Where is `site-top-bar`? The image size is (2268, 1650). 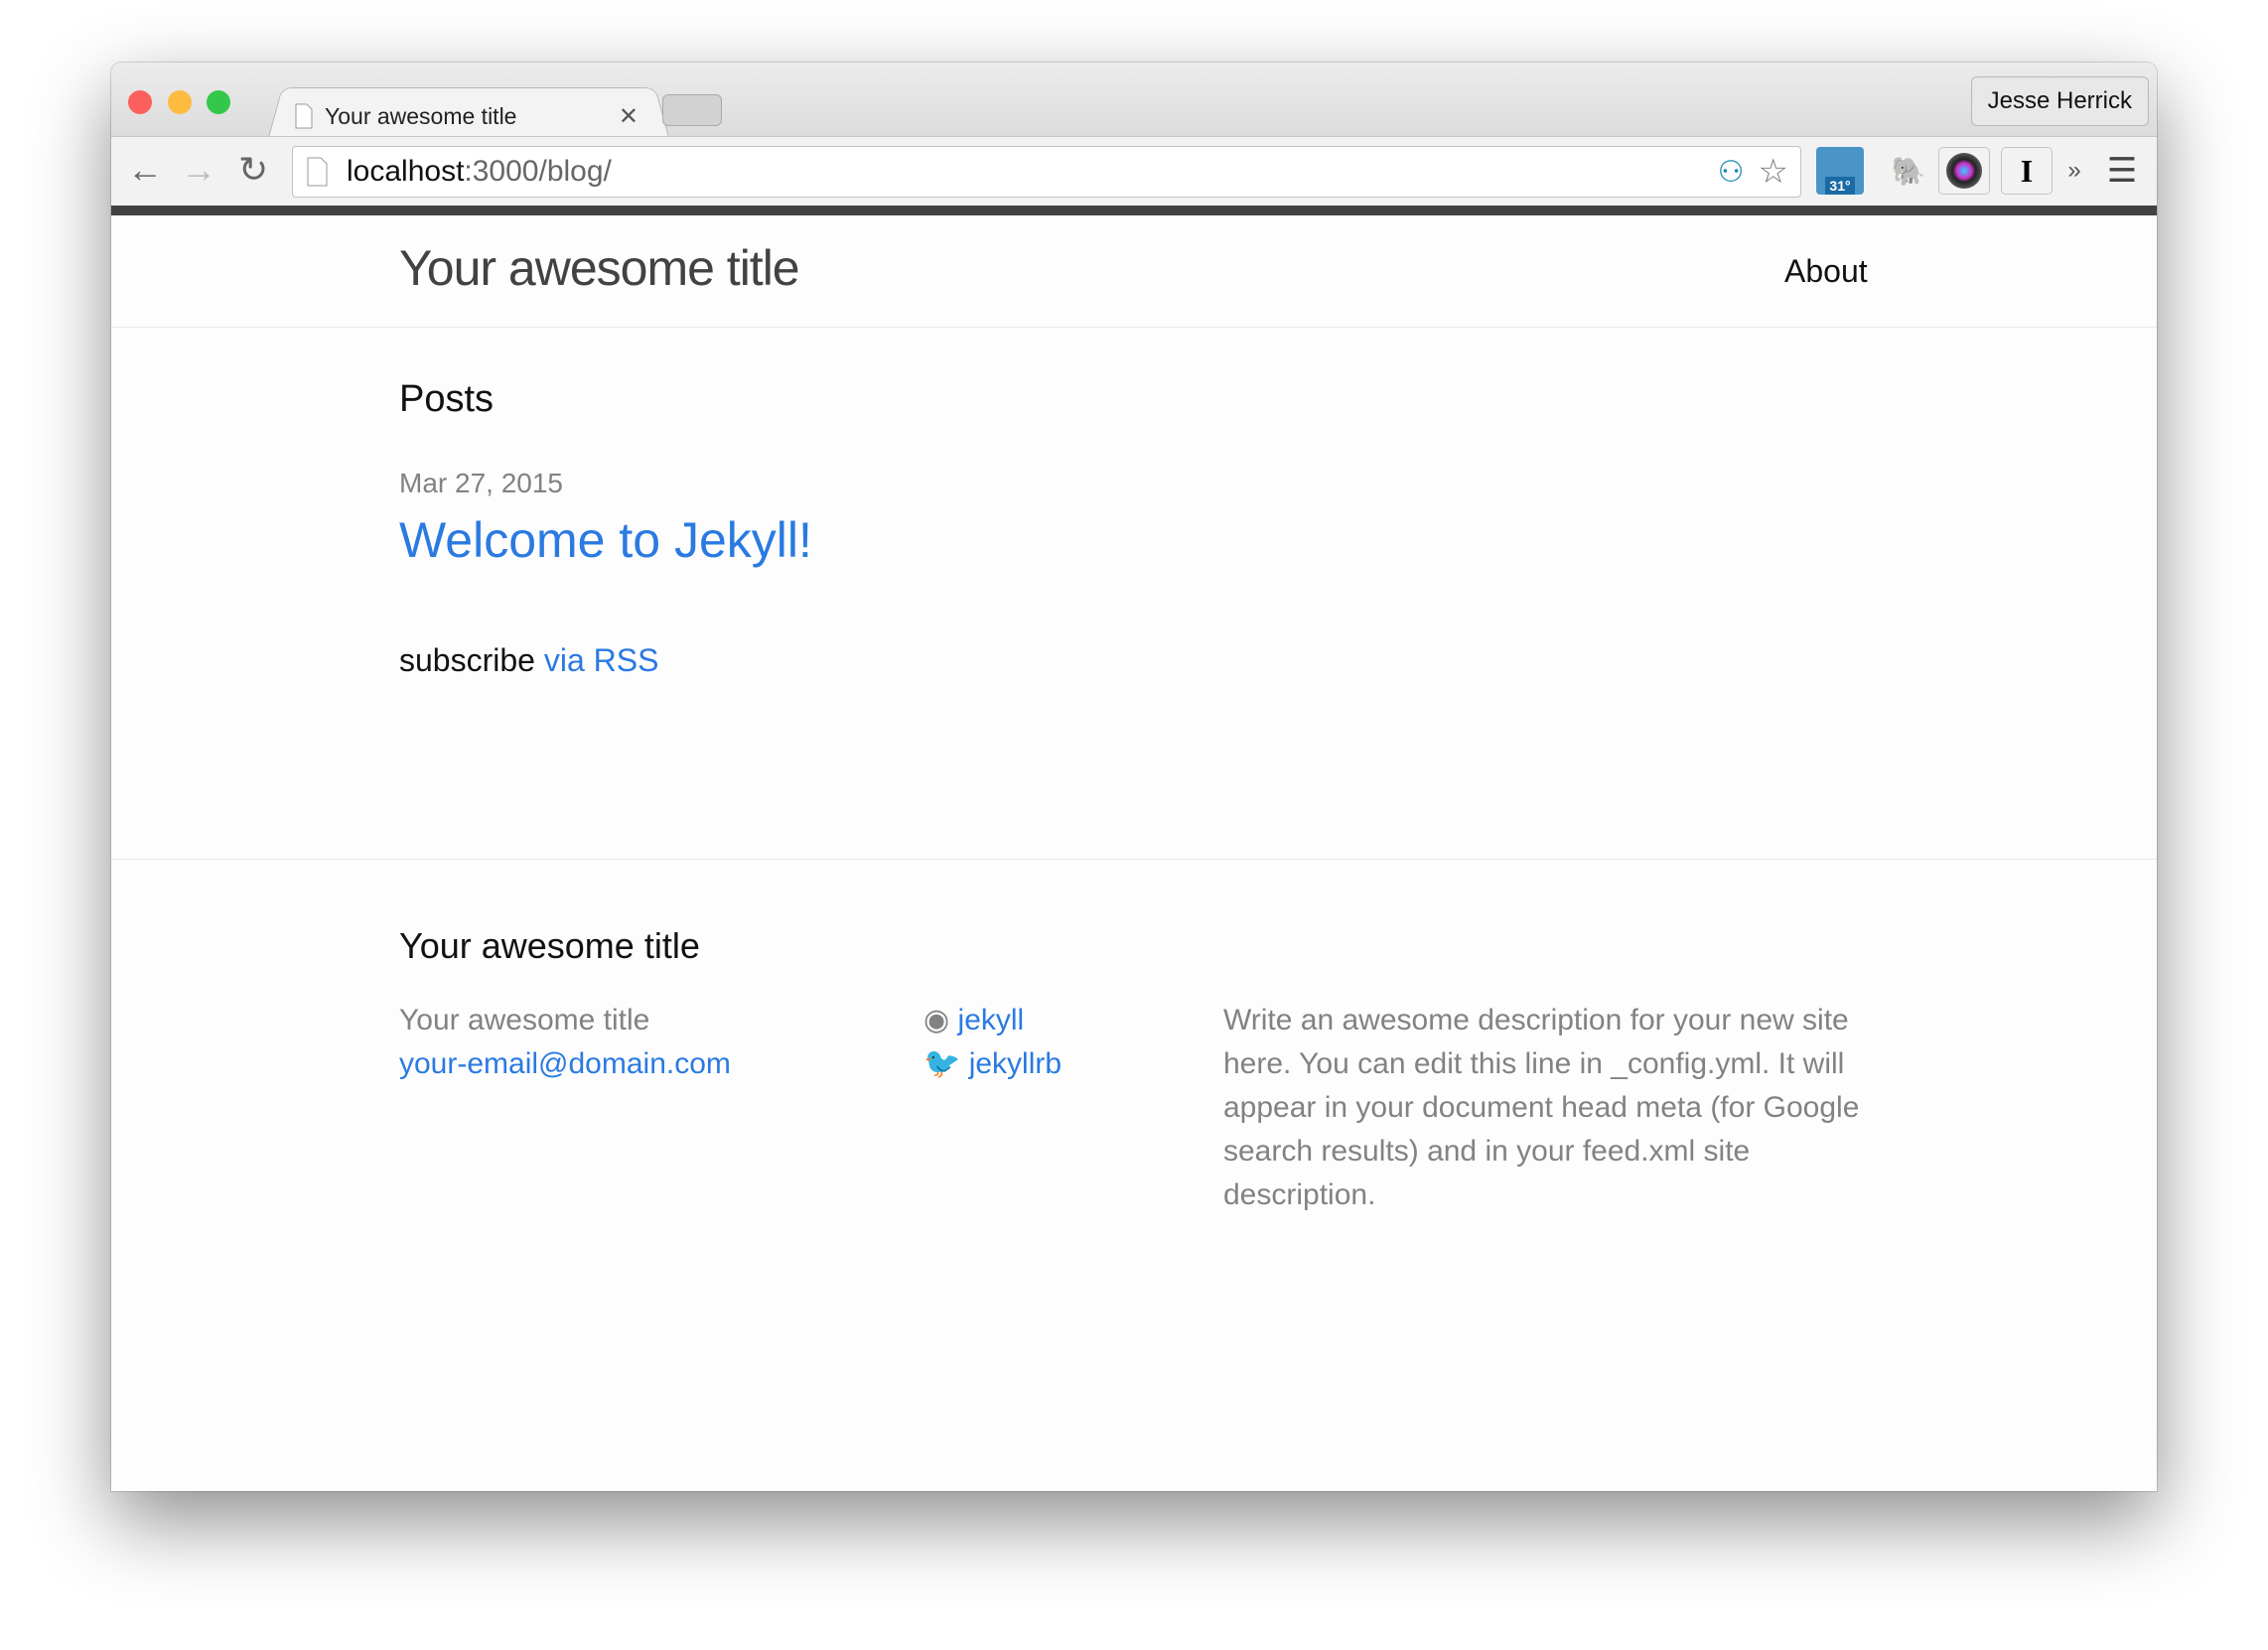
site-top-bar is located at coordinates (1134, 210).